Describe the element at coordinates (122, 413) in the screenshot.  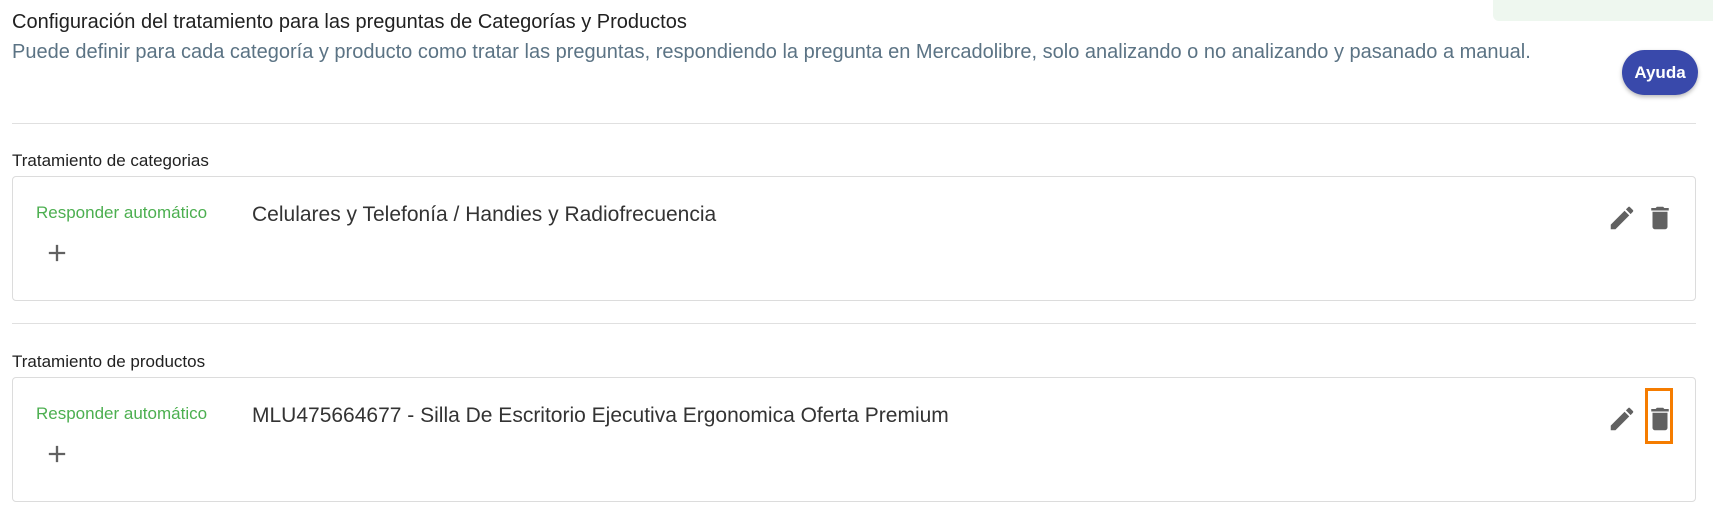
I see `product-mode-label: Responder automático` at that location.